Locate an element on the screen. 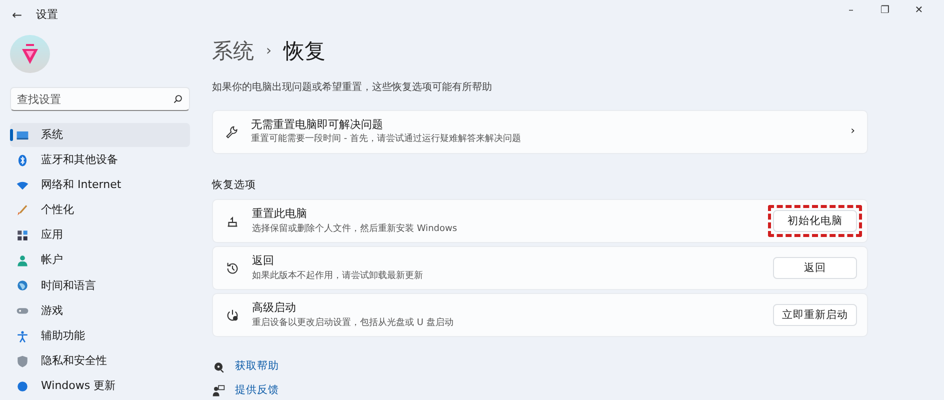 The width and height of the screenshot is (944, 400). action-button: 立即重新启动 is located at coordinates (815, 315).